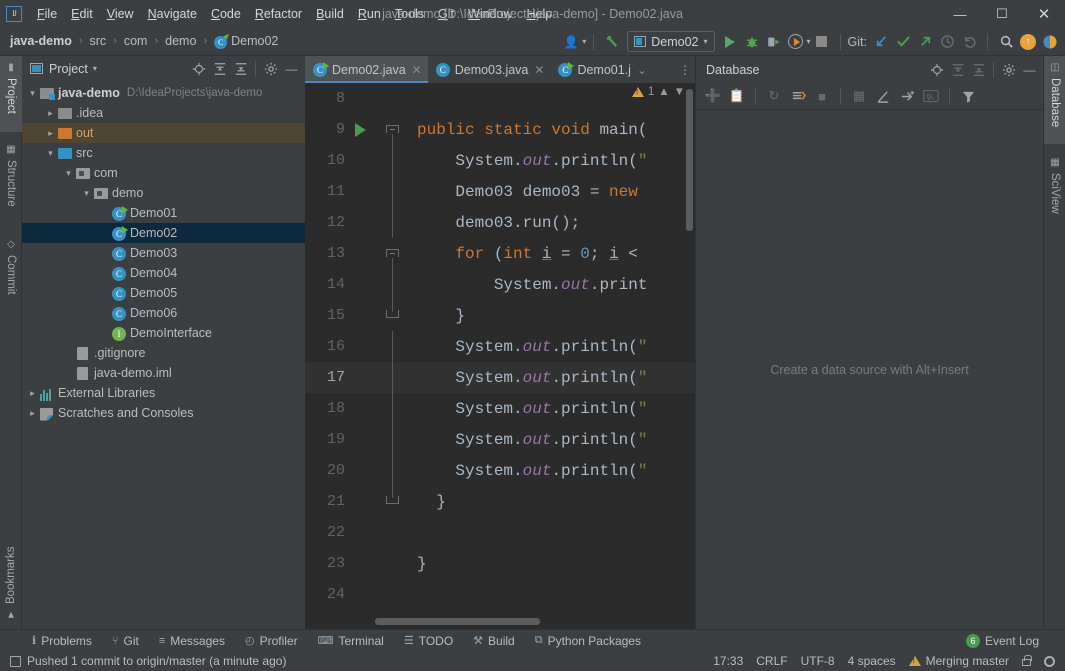 The height and width of the screenshot is (671, 1065). Describe the element at coordinates (163, 213) in the screenshot. I see `tree-node-demo01: C Demo01` at that location.